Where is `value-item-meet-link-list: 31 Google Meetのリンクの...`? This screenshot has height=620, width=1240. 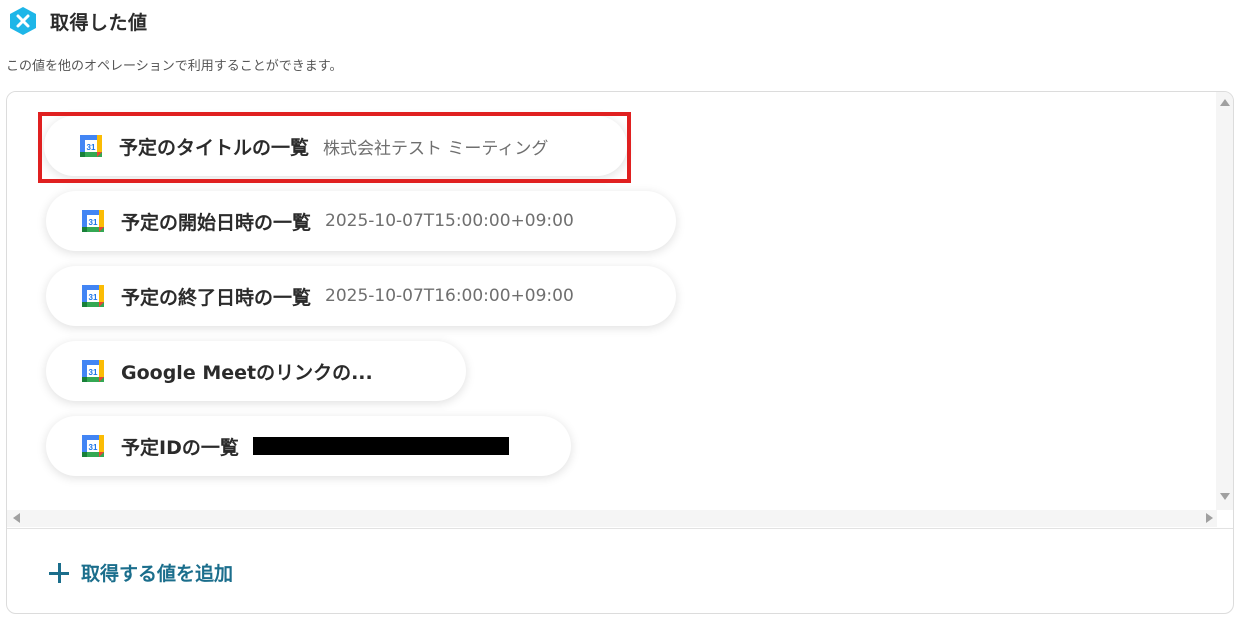 value-item-meet-link-list: 31 Google Meetのリンクの... is located at coordinates (256, 371).